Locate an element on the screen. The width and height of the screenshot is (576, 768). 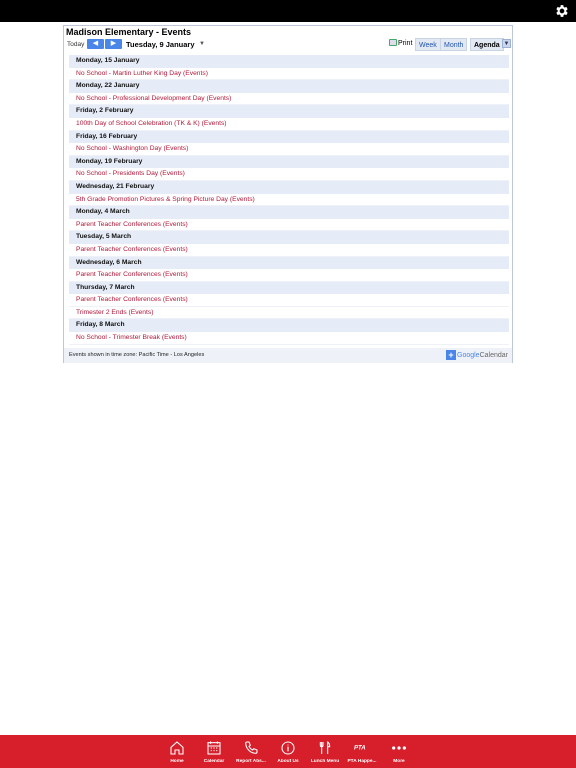
next-button: ▶ is located at coordinates (113, 44).